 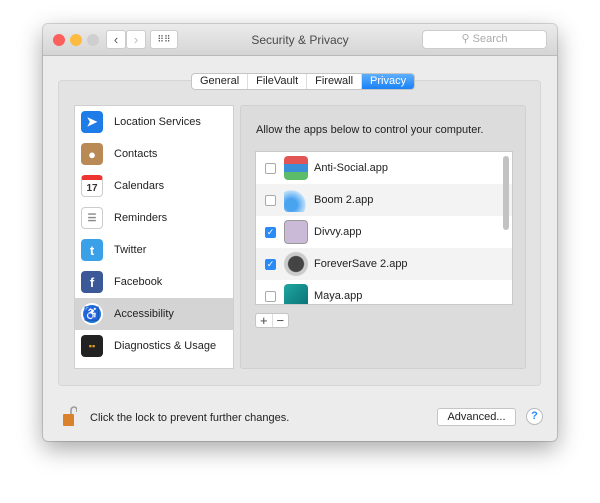 I want to click on tab-filevault: FileVault, so click(x=278, y=81).